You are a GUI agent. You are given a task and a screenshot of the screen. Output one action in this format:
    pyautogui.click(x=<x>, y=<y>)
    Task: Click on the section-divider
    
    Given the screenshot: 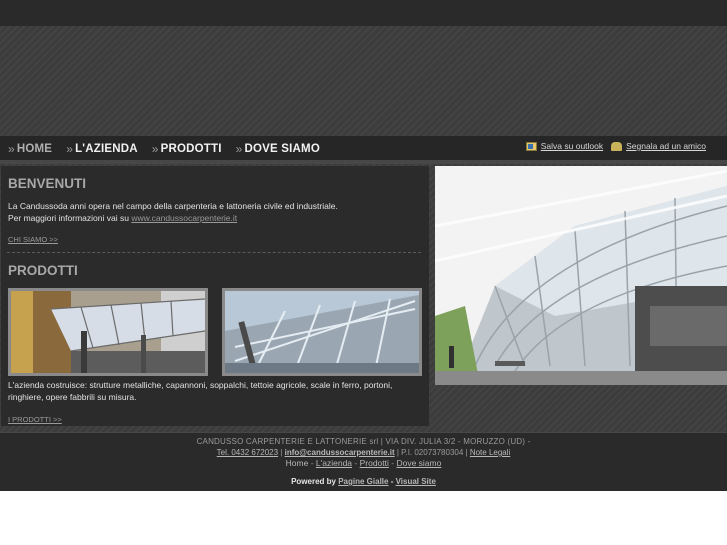 What is the action you would take?
    pyautogui.click(x=214, y=252)
    